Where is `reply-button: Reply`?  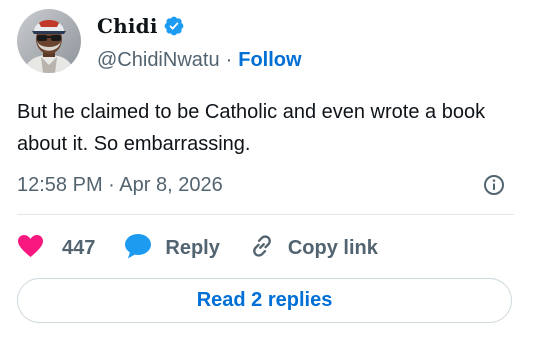
reply-button: Reply is located at coordinates (171, 248).